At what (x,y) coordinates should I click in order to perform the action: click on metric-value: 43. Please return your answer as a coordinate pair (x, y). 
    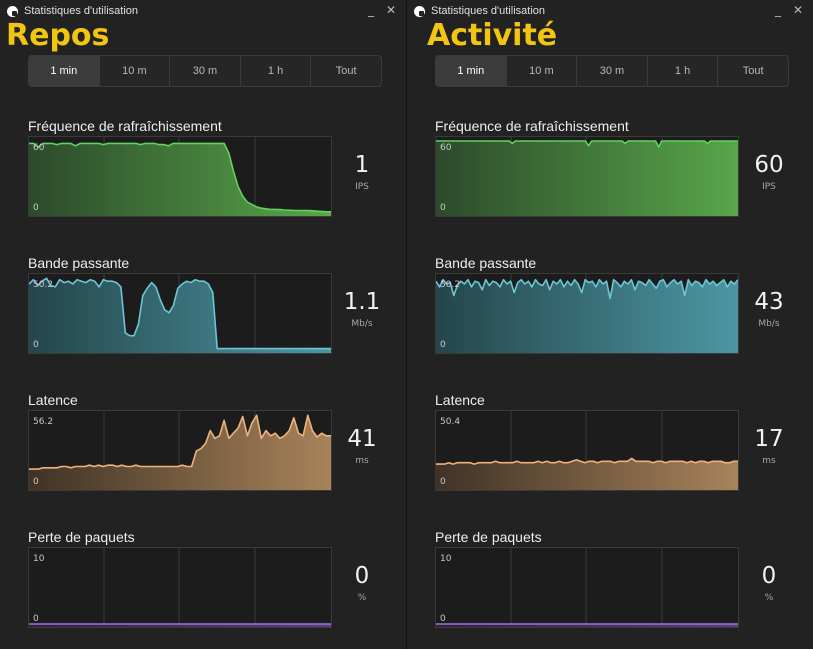
    Looking at the image, I should click on (769, 302).